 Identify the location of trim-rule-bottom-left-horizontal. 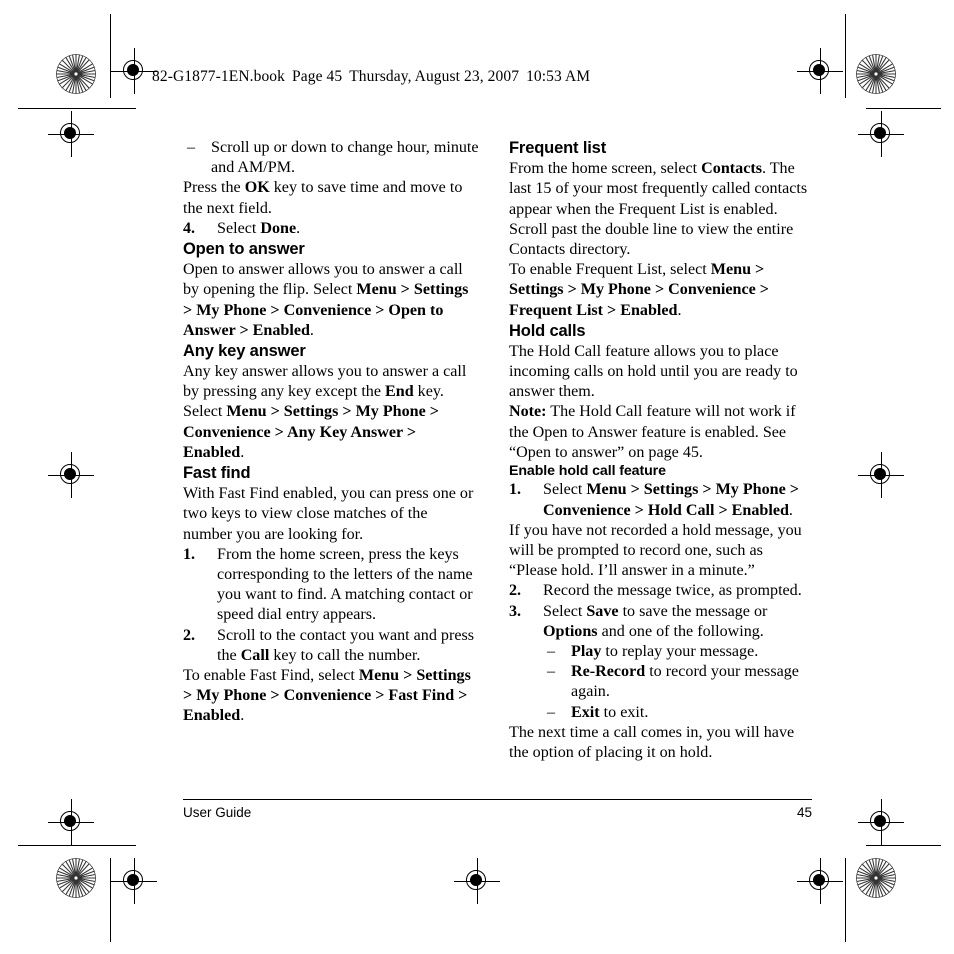
(77, 846).